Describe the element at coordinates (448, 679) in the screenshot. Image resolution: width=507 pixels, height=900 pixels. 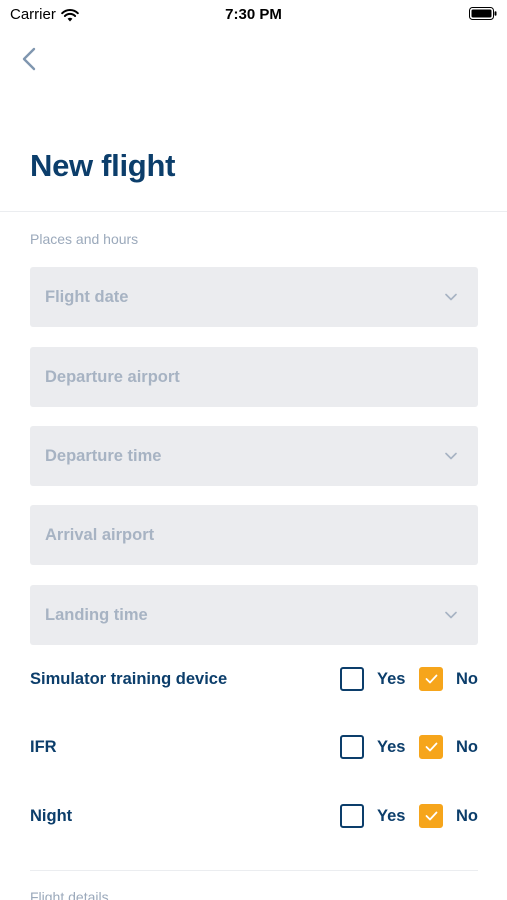
I see `simulator-no-option: No` at that location.